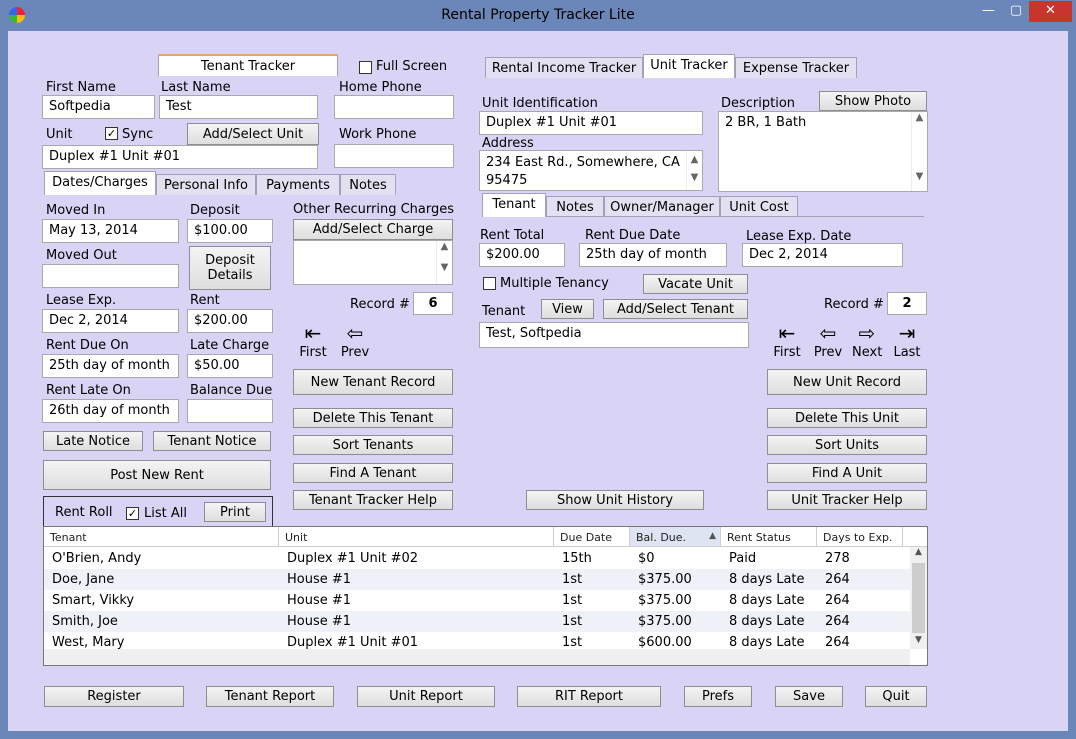 The image size is (1076, 739). What do you see at coordinates (270, 696) in the screenshot?
I see `tenant-report-button: Tenant Report` at bounding box center [270, 696].